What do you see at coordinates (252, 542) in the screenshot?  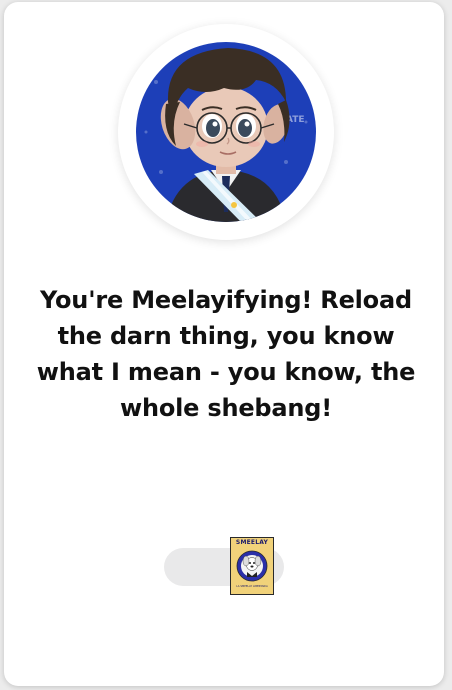 I see `badge-title: SMEELAY` at bounding box center [252, 542].